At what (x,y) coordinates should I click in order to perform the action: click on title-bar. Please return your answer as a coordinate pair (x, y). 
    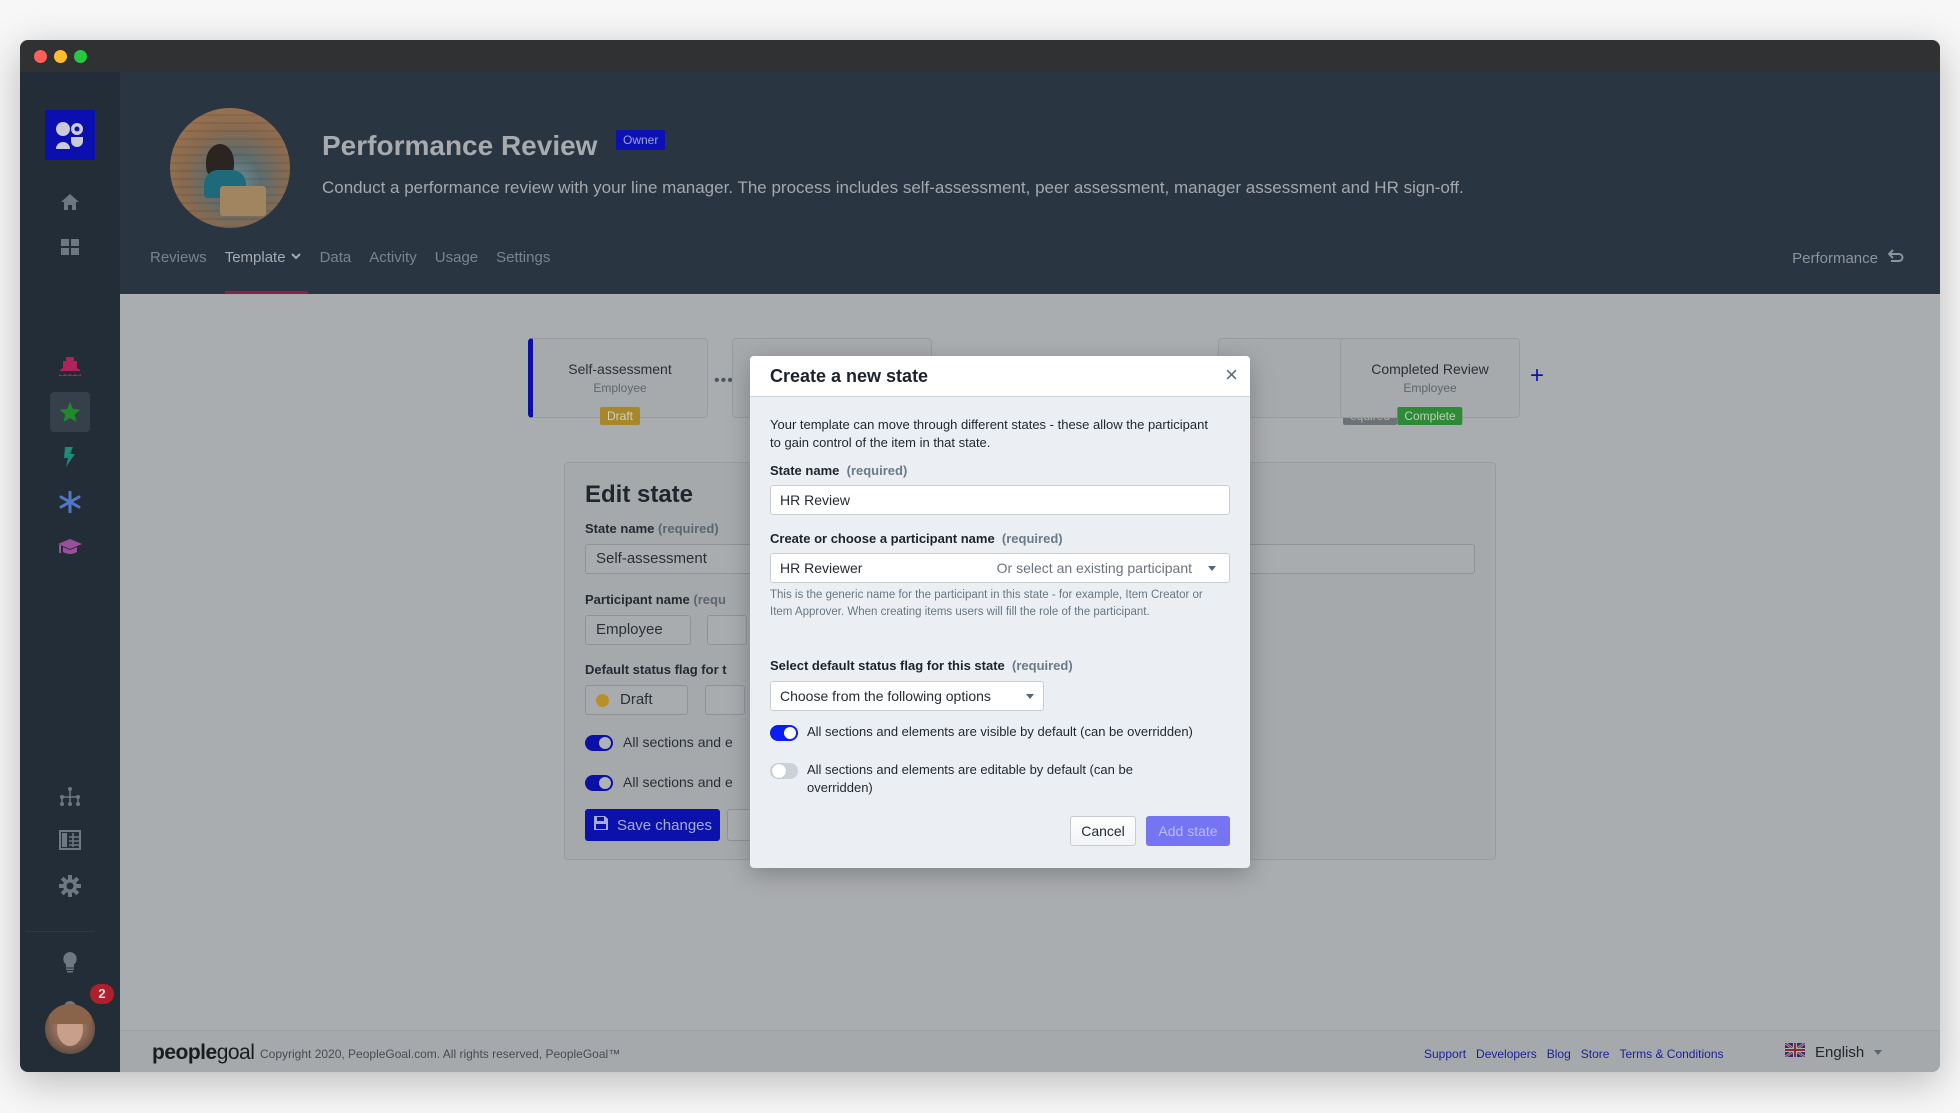
    Looking at the image, I should click on (980, 56).